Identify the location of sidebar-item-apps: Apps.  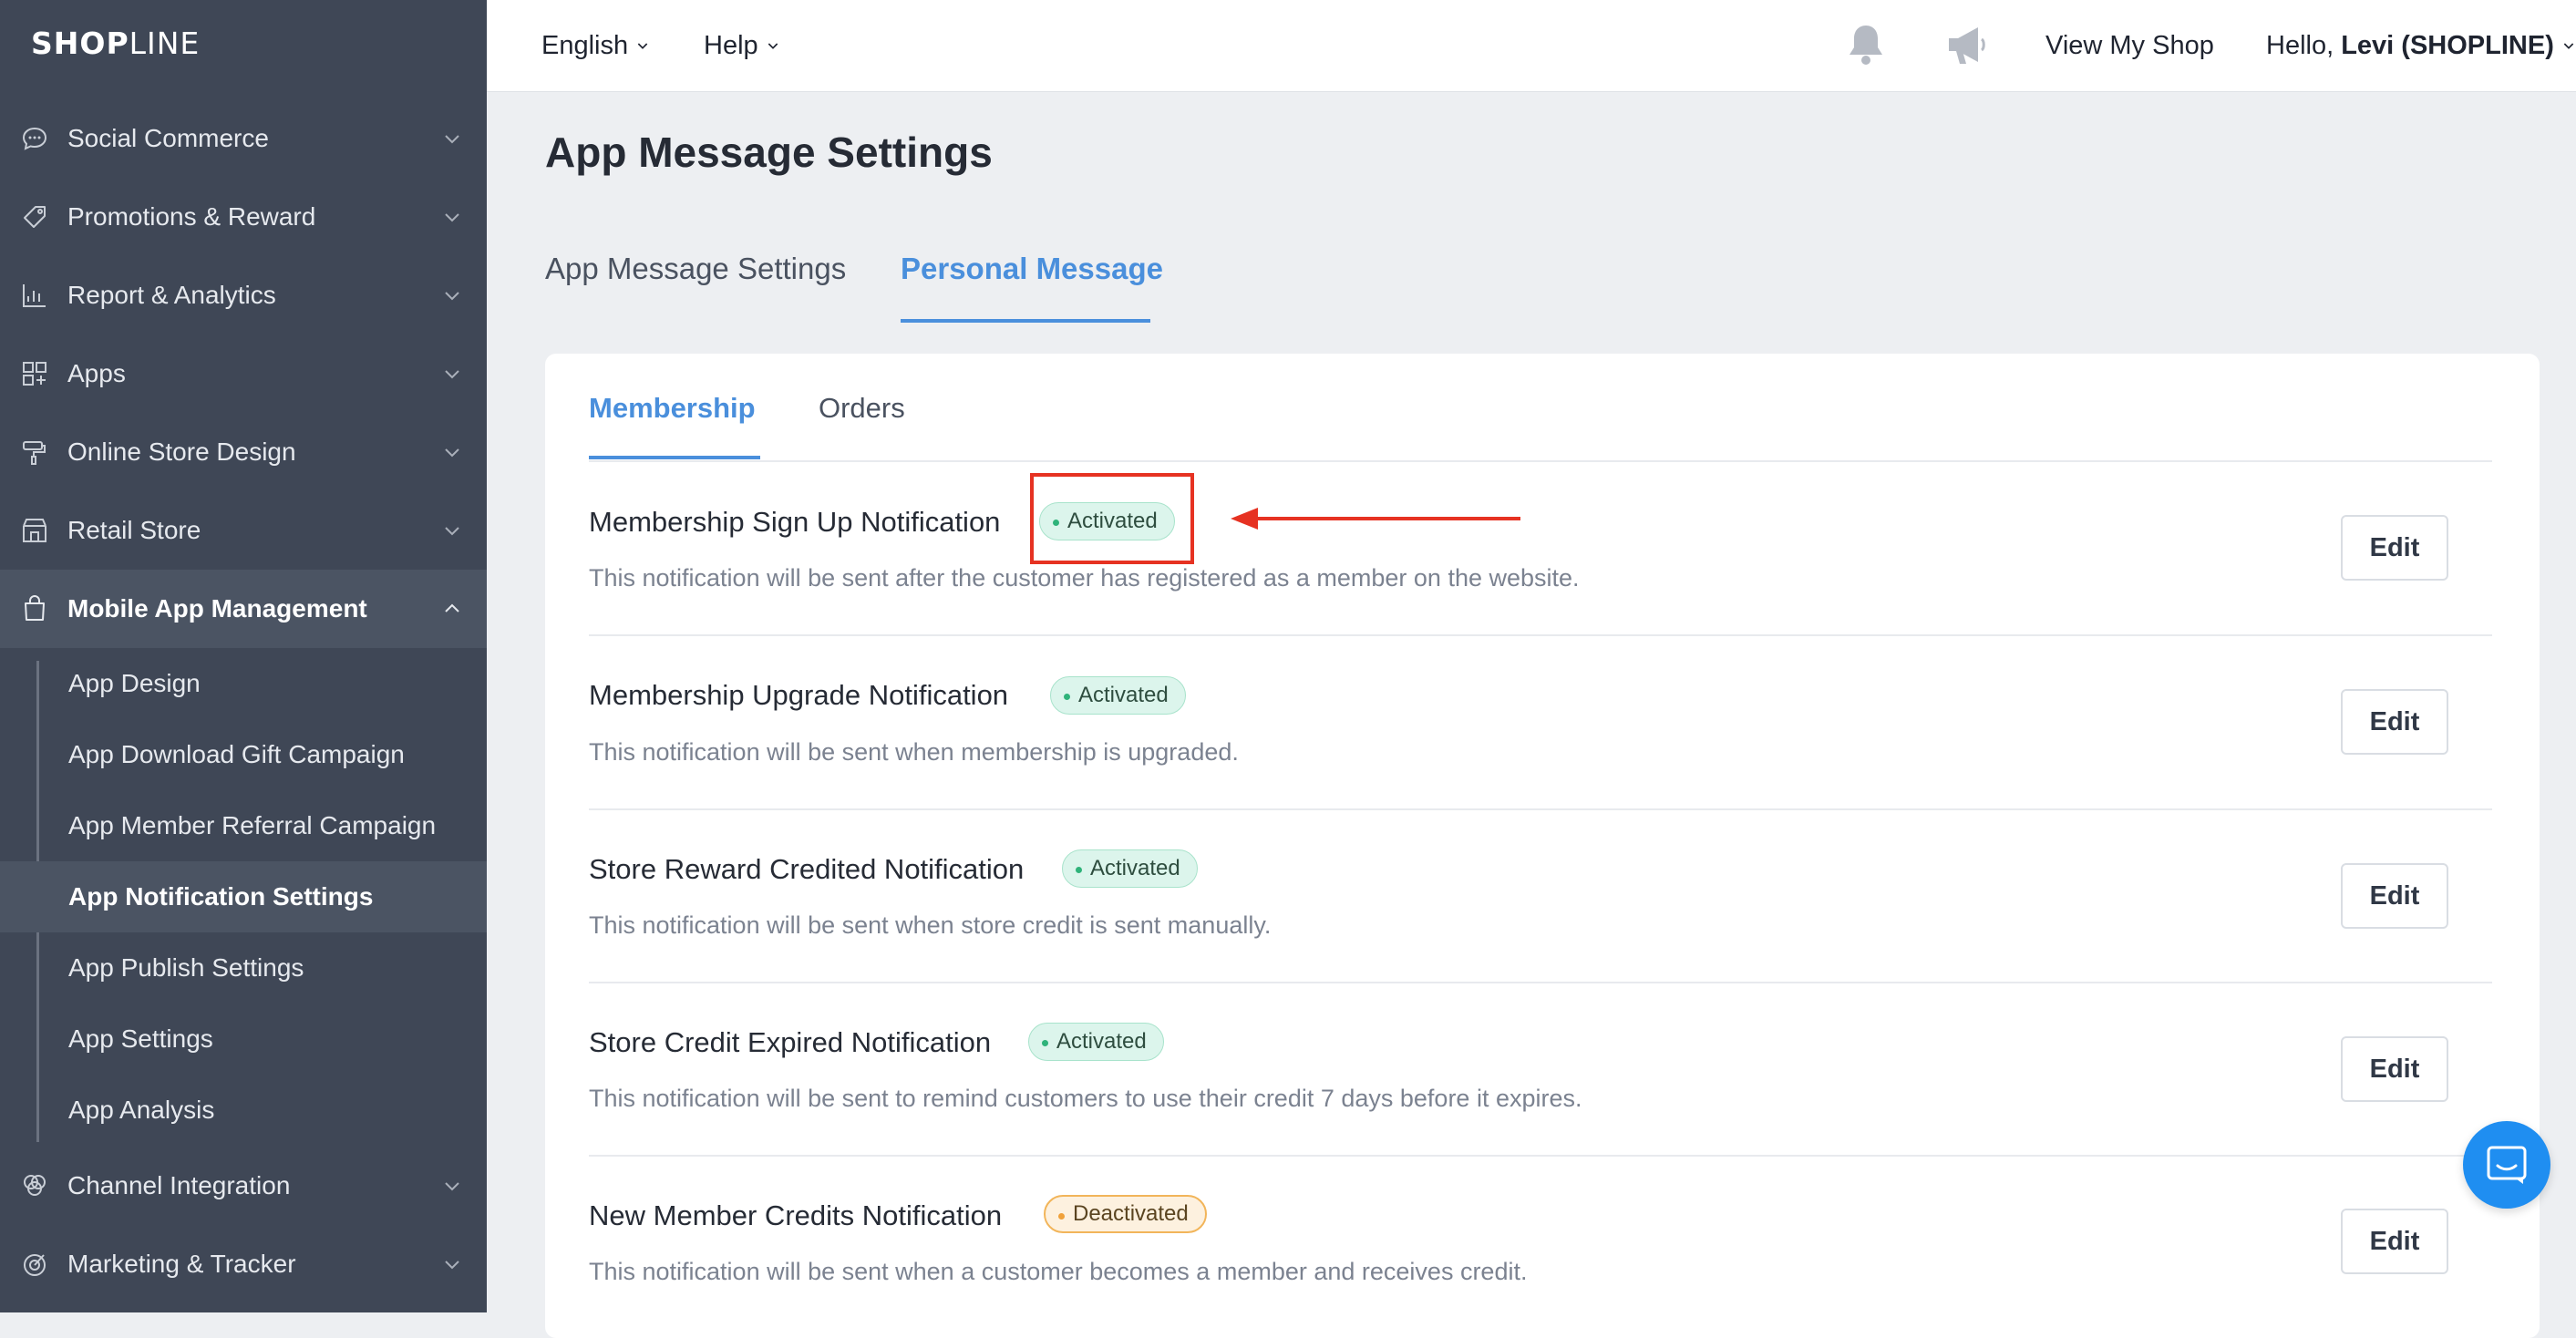
(244, 373).